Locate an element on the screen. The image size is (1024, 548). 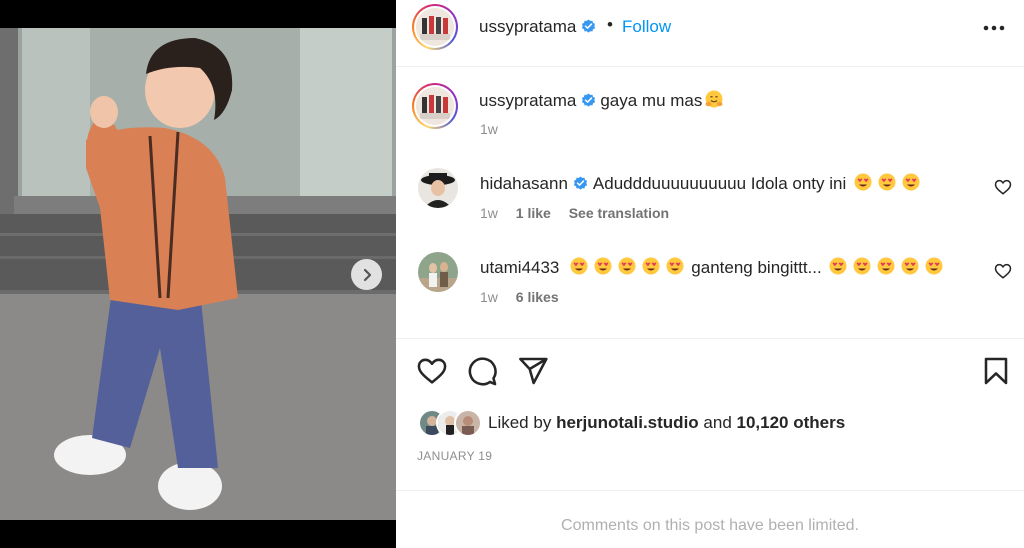
caption-text: gaya mu mas is located at coordinates (651, 100).